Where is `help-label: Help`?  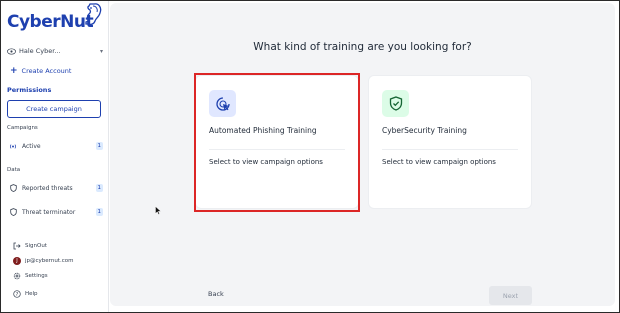
help-label: Help is located at coordinates (31, 294).